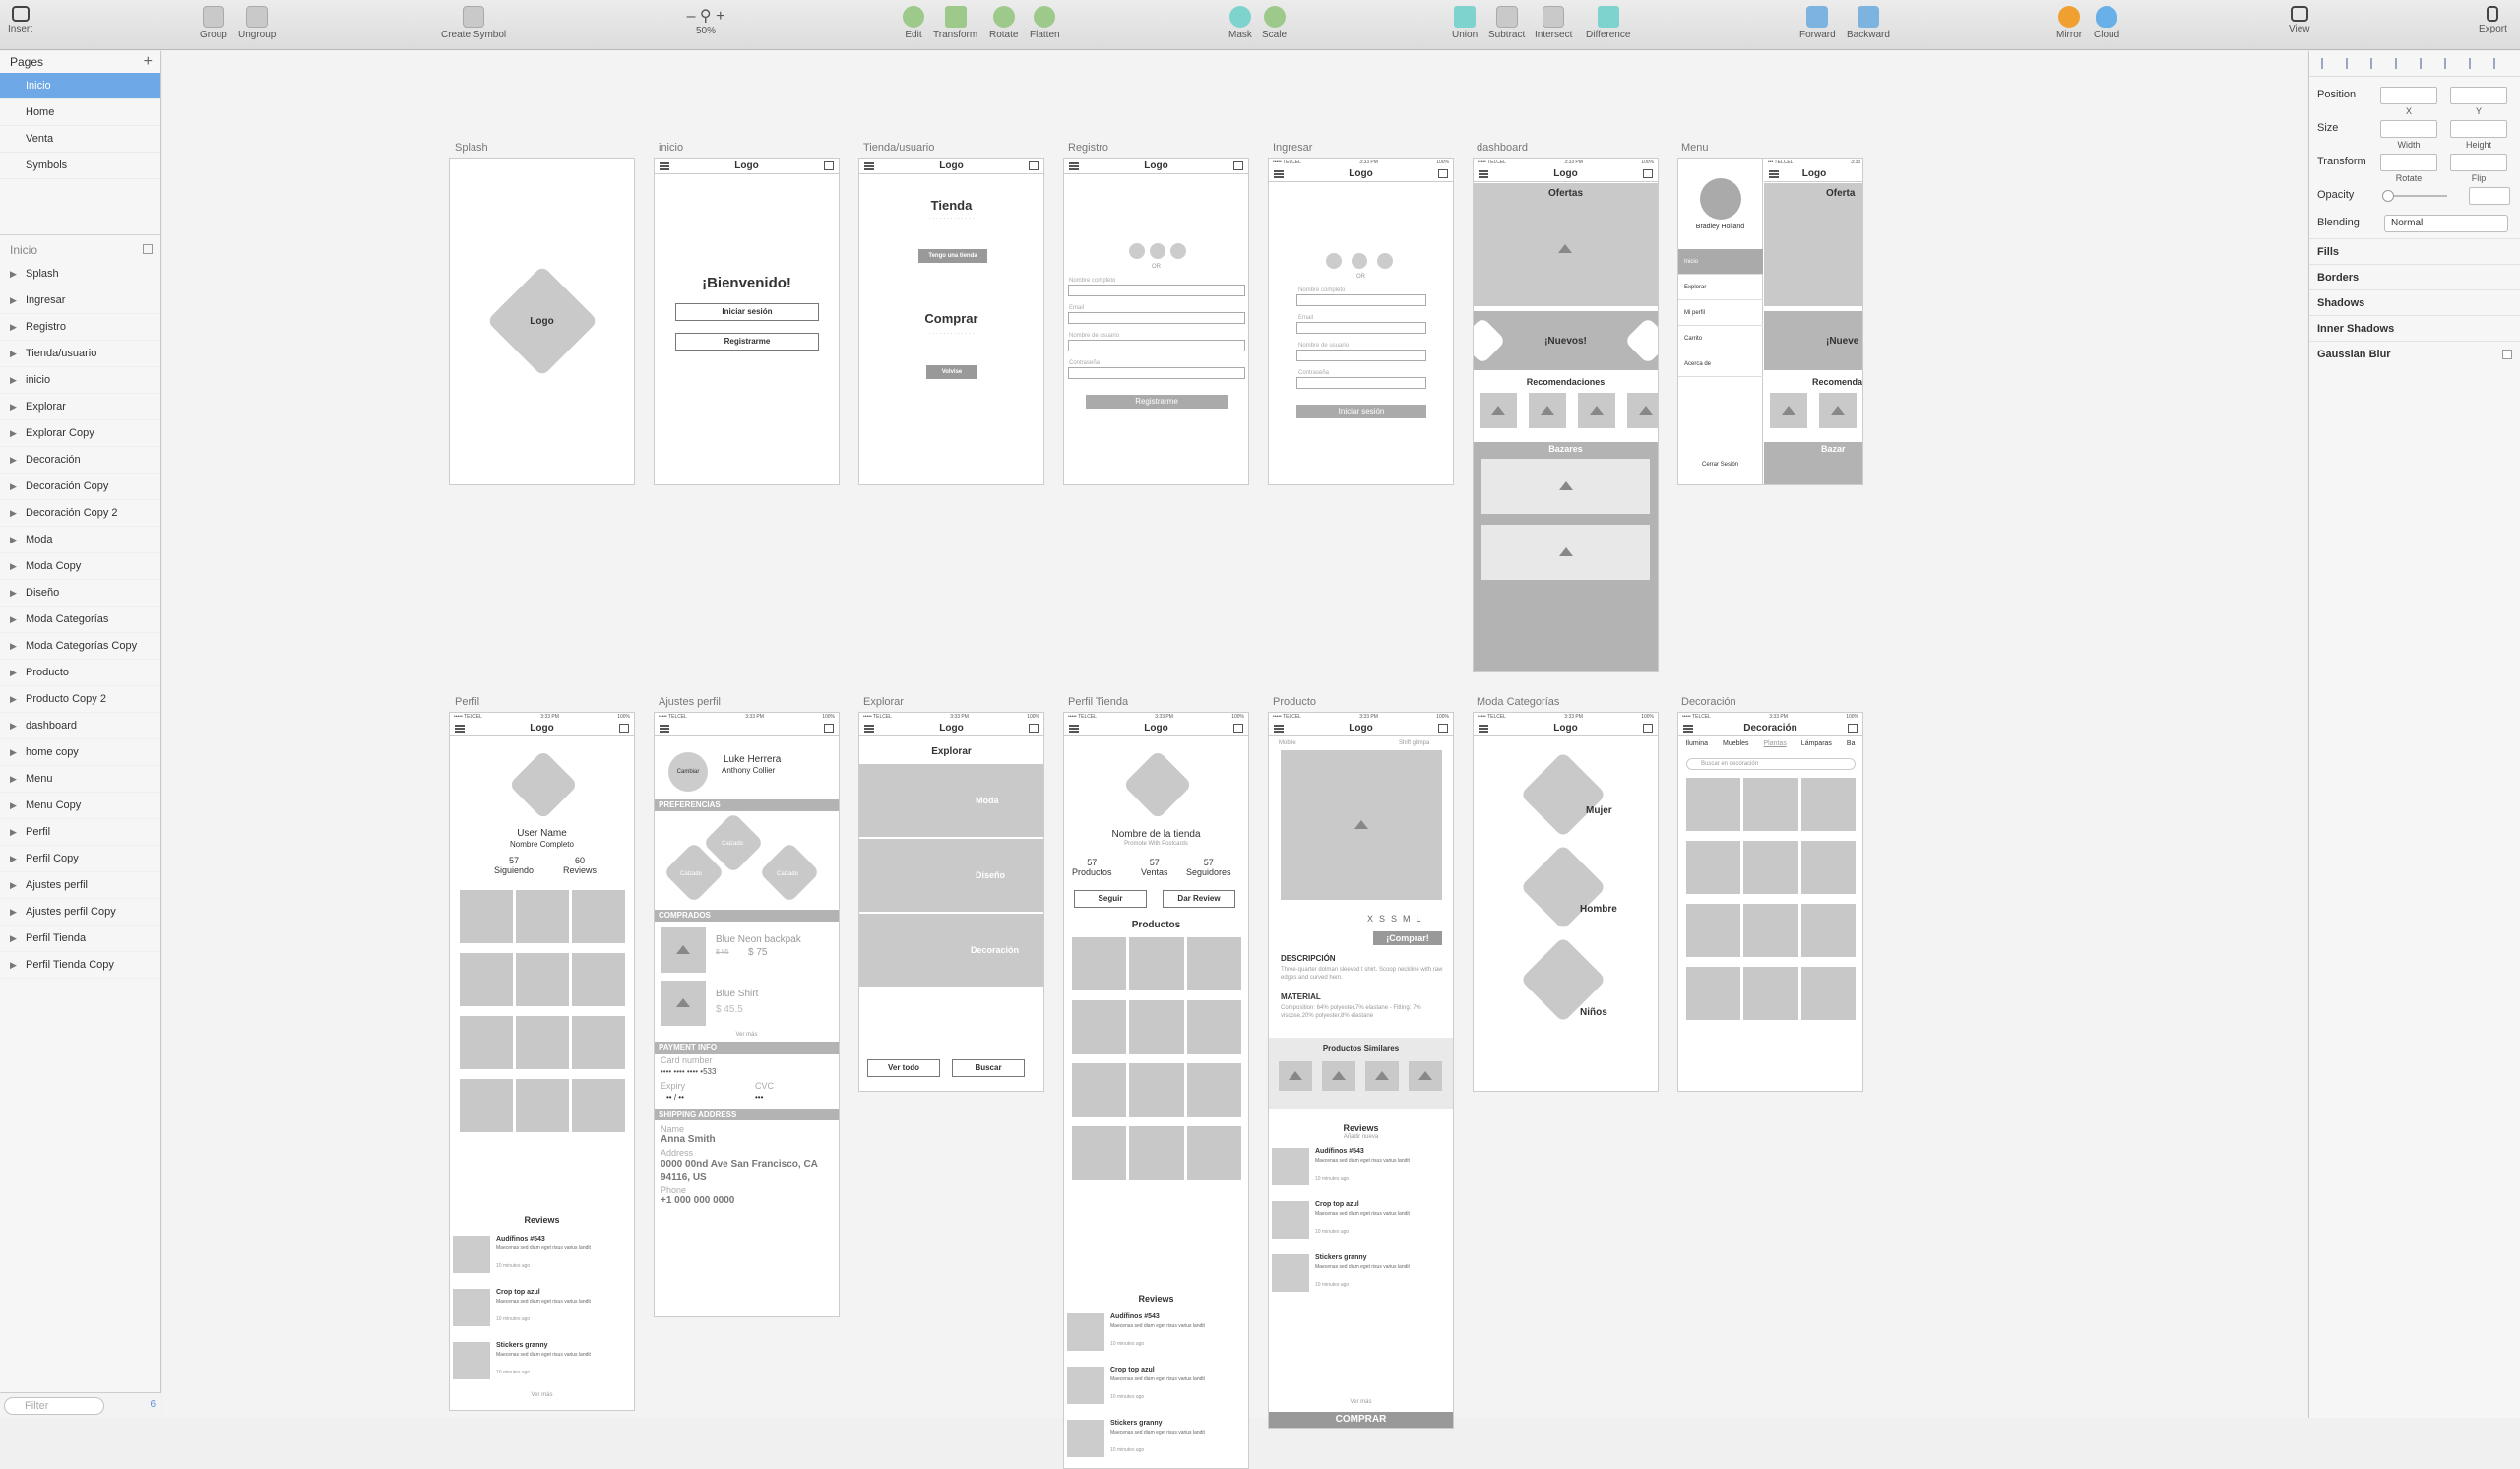 The image size is (2520, 1469). What do you see at coordinates (80, 966) in the screenshot?
I see `layer-item: ▶ Perfil Tienda Copy` at bounding box center [80, 966].